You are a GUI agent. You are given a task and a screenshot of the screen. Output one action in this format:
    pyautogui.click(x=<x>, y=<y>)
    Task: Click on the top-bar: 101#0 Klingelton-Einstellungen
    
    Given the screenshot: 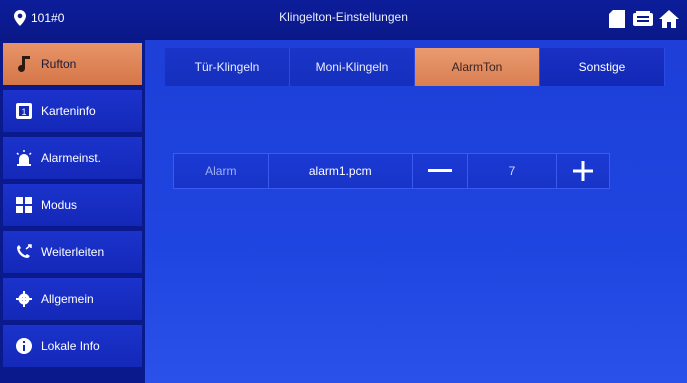 What is the action you would take?
    pyautogui.click(x=343, y=20)
    